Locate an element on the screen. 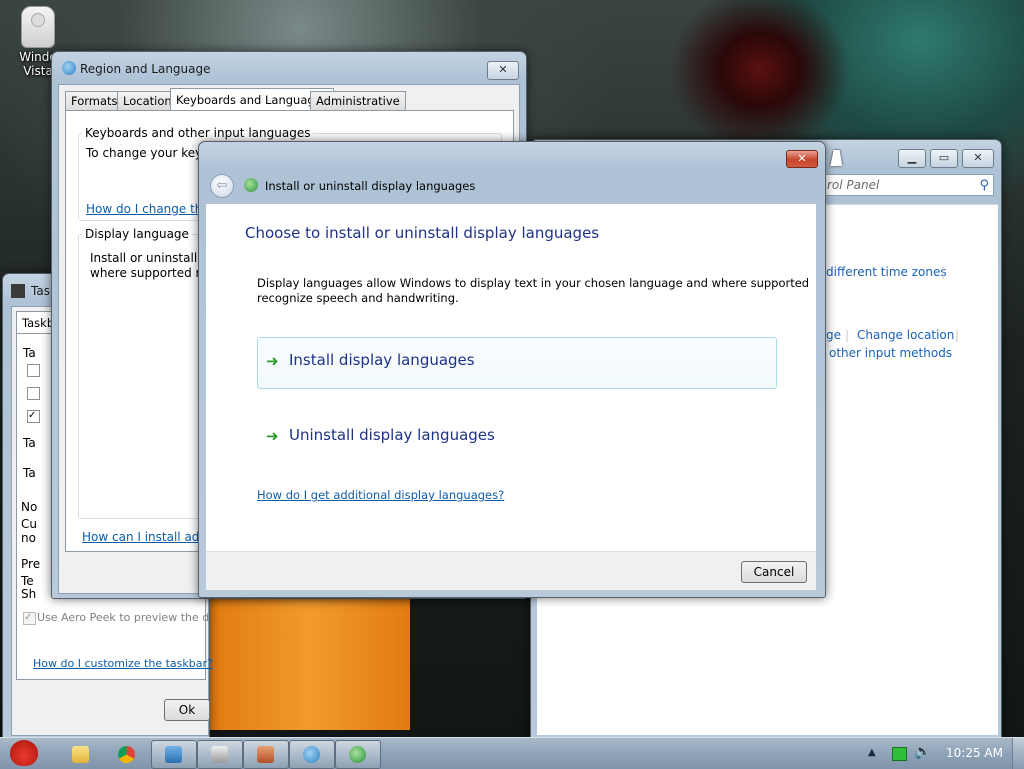 This screenshot has height=769, width=1024. show-hidden-icons-arrow: ▲ is located at coordinates (872, 752).